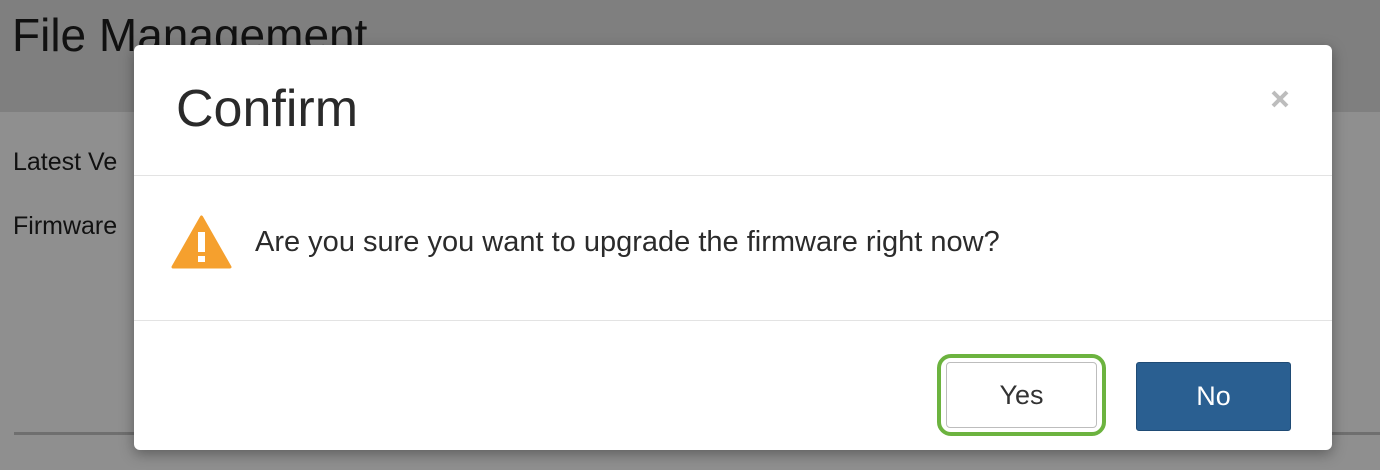 Image resolution: width=1380 pixels, height=470 pixels. What do you see at coordinates (65, 162) in the screenshot?
I see `latest-version-label: Latest Ve` at bounding box center [65, 162].